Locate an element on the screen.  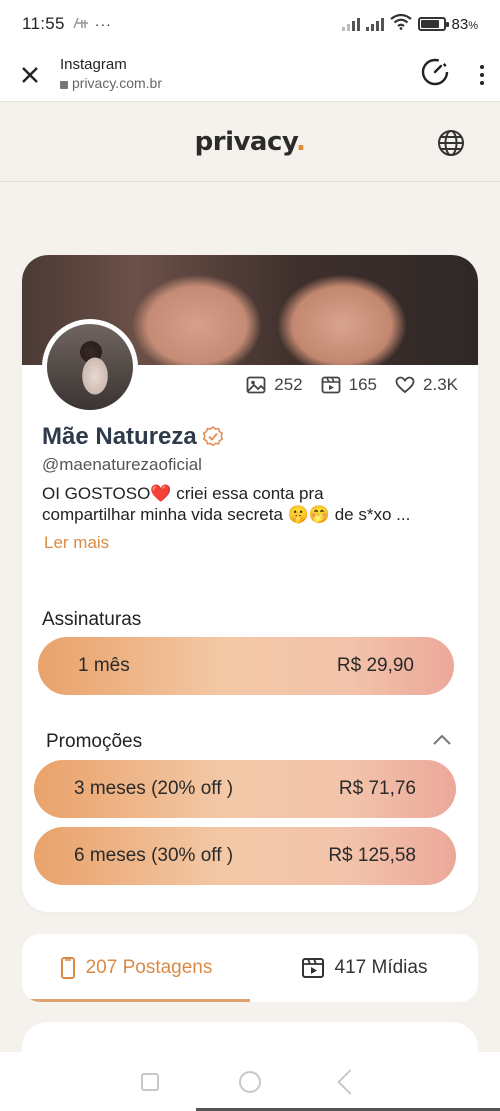
video-icon is located at coordinates (331, 385).